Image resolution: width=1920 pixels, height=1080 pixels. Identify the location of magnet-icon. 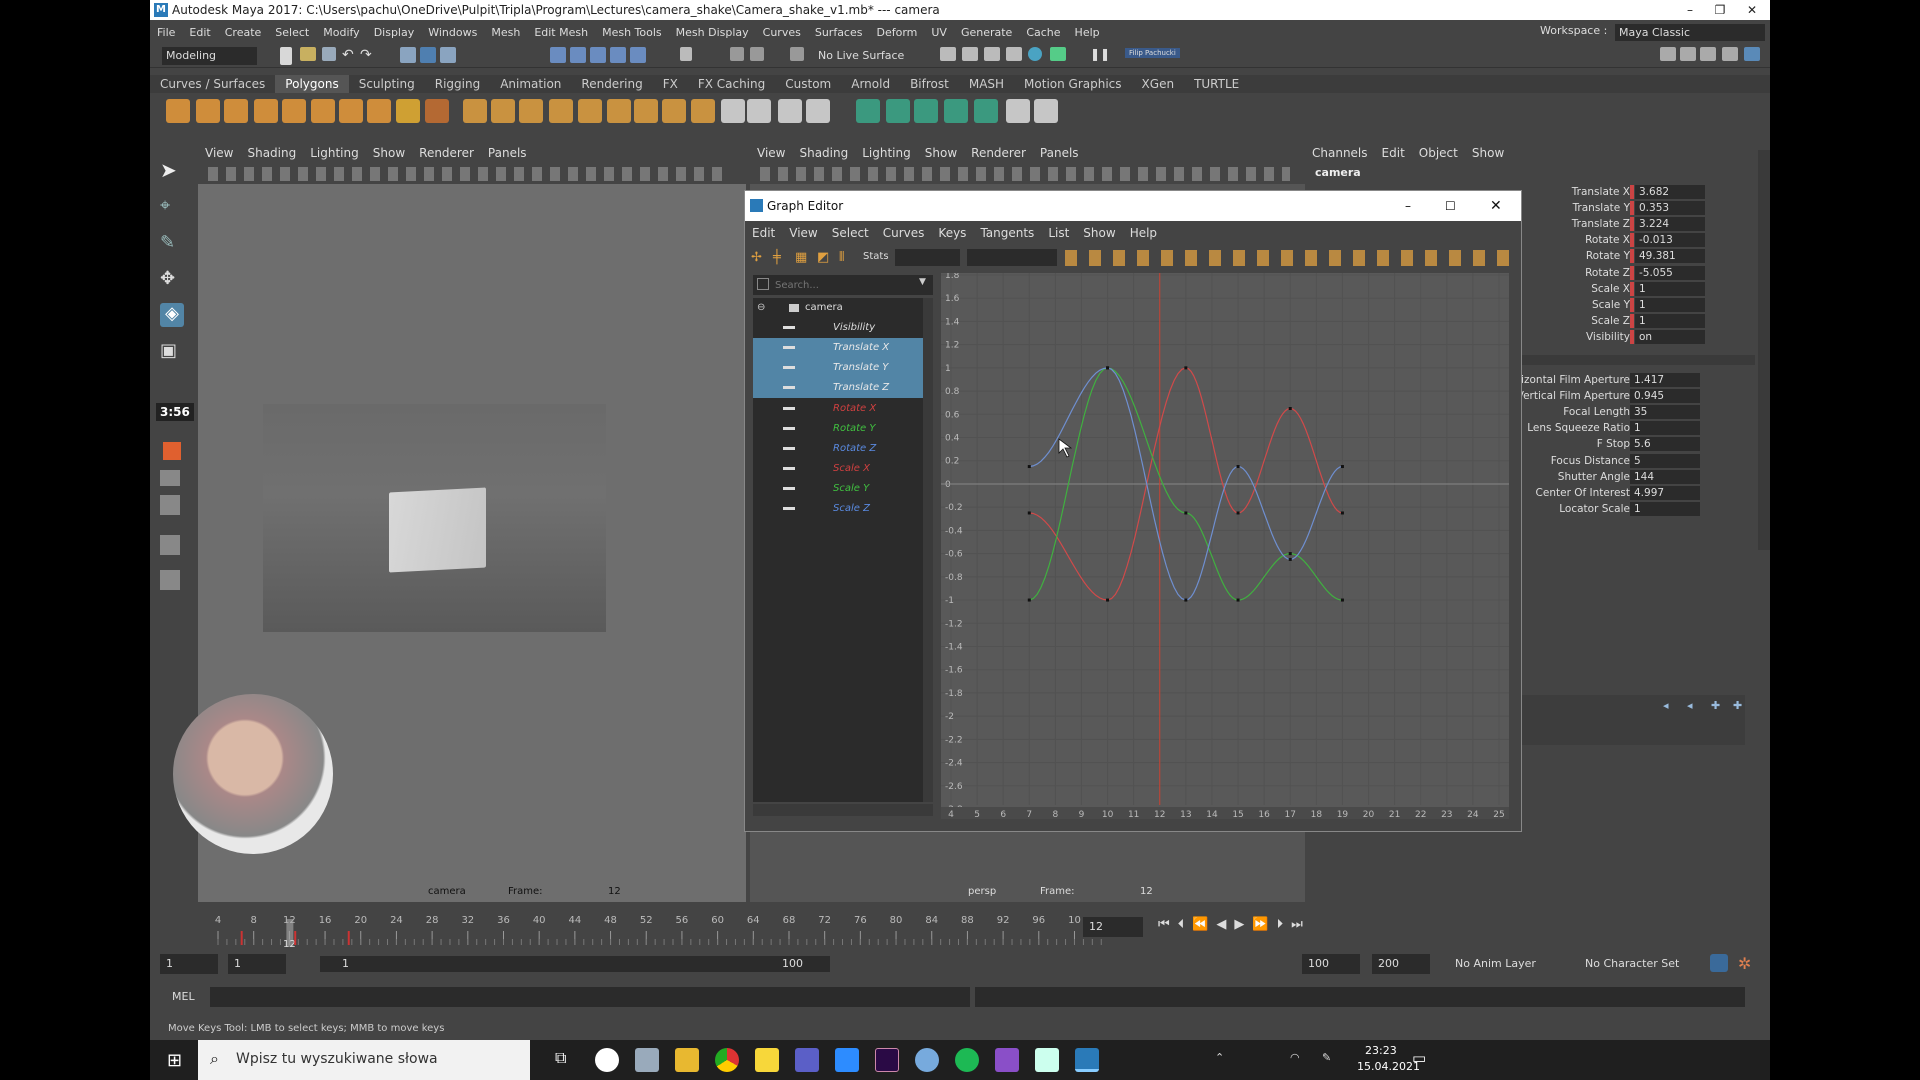
(797, 54).